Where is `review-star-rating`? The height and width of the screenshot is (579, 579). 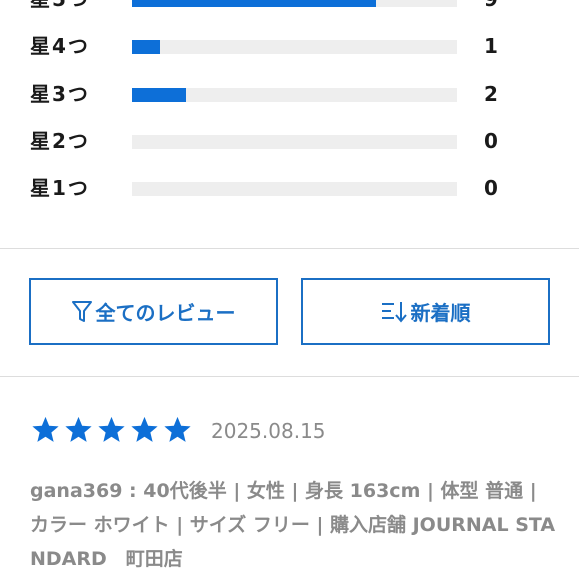
review-star-rating is located at coordinates (111, 430).